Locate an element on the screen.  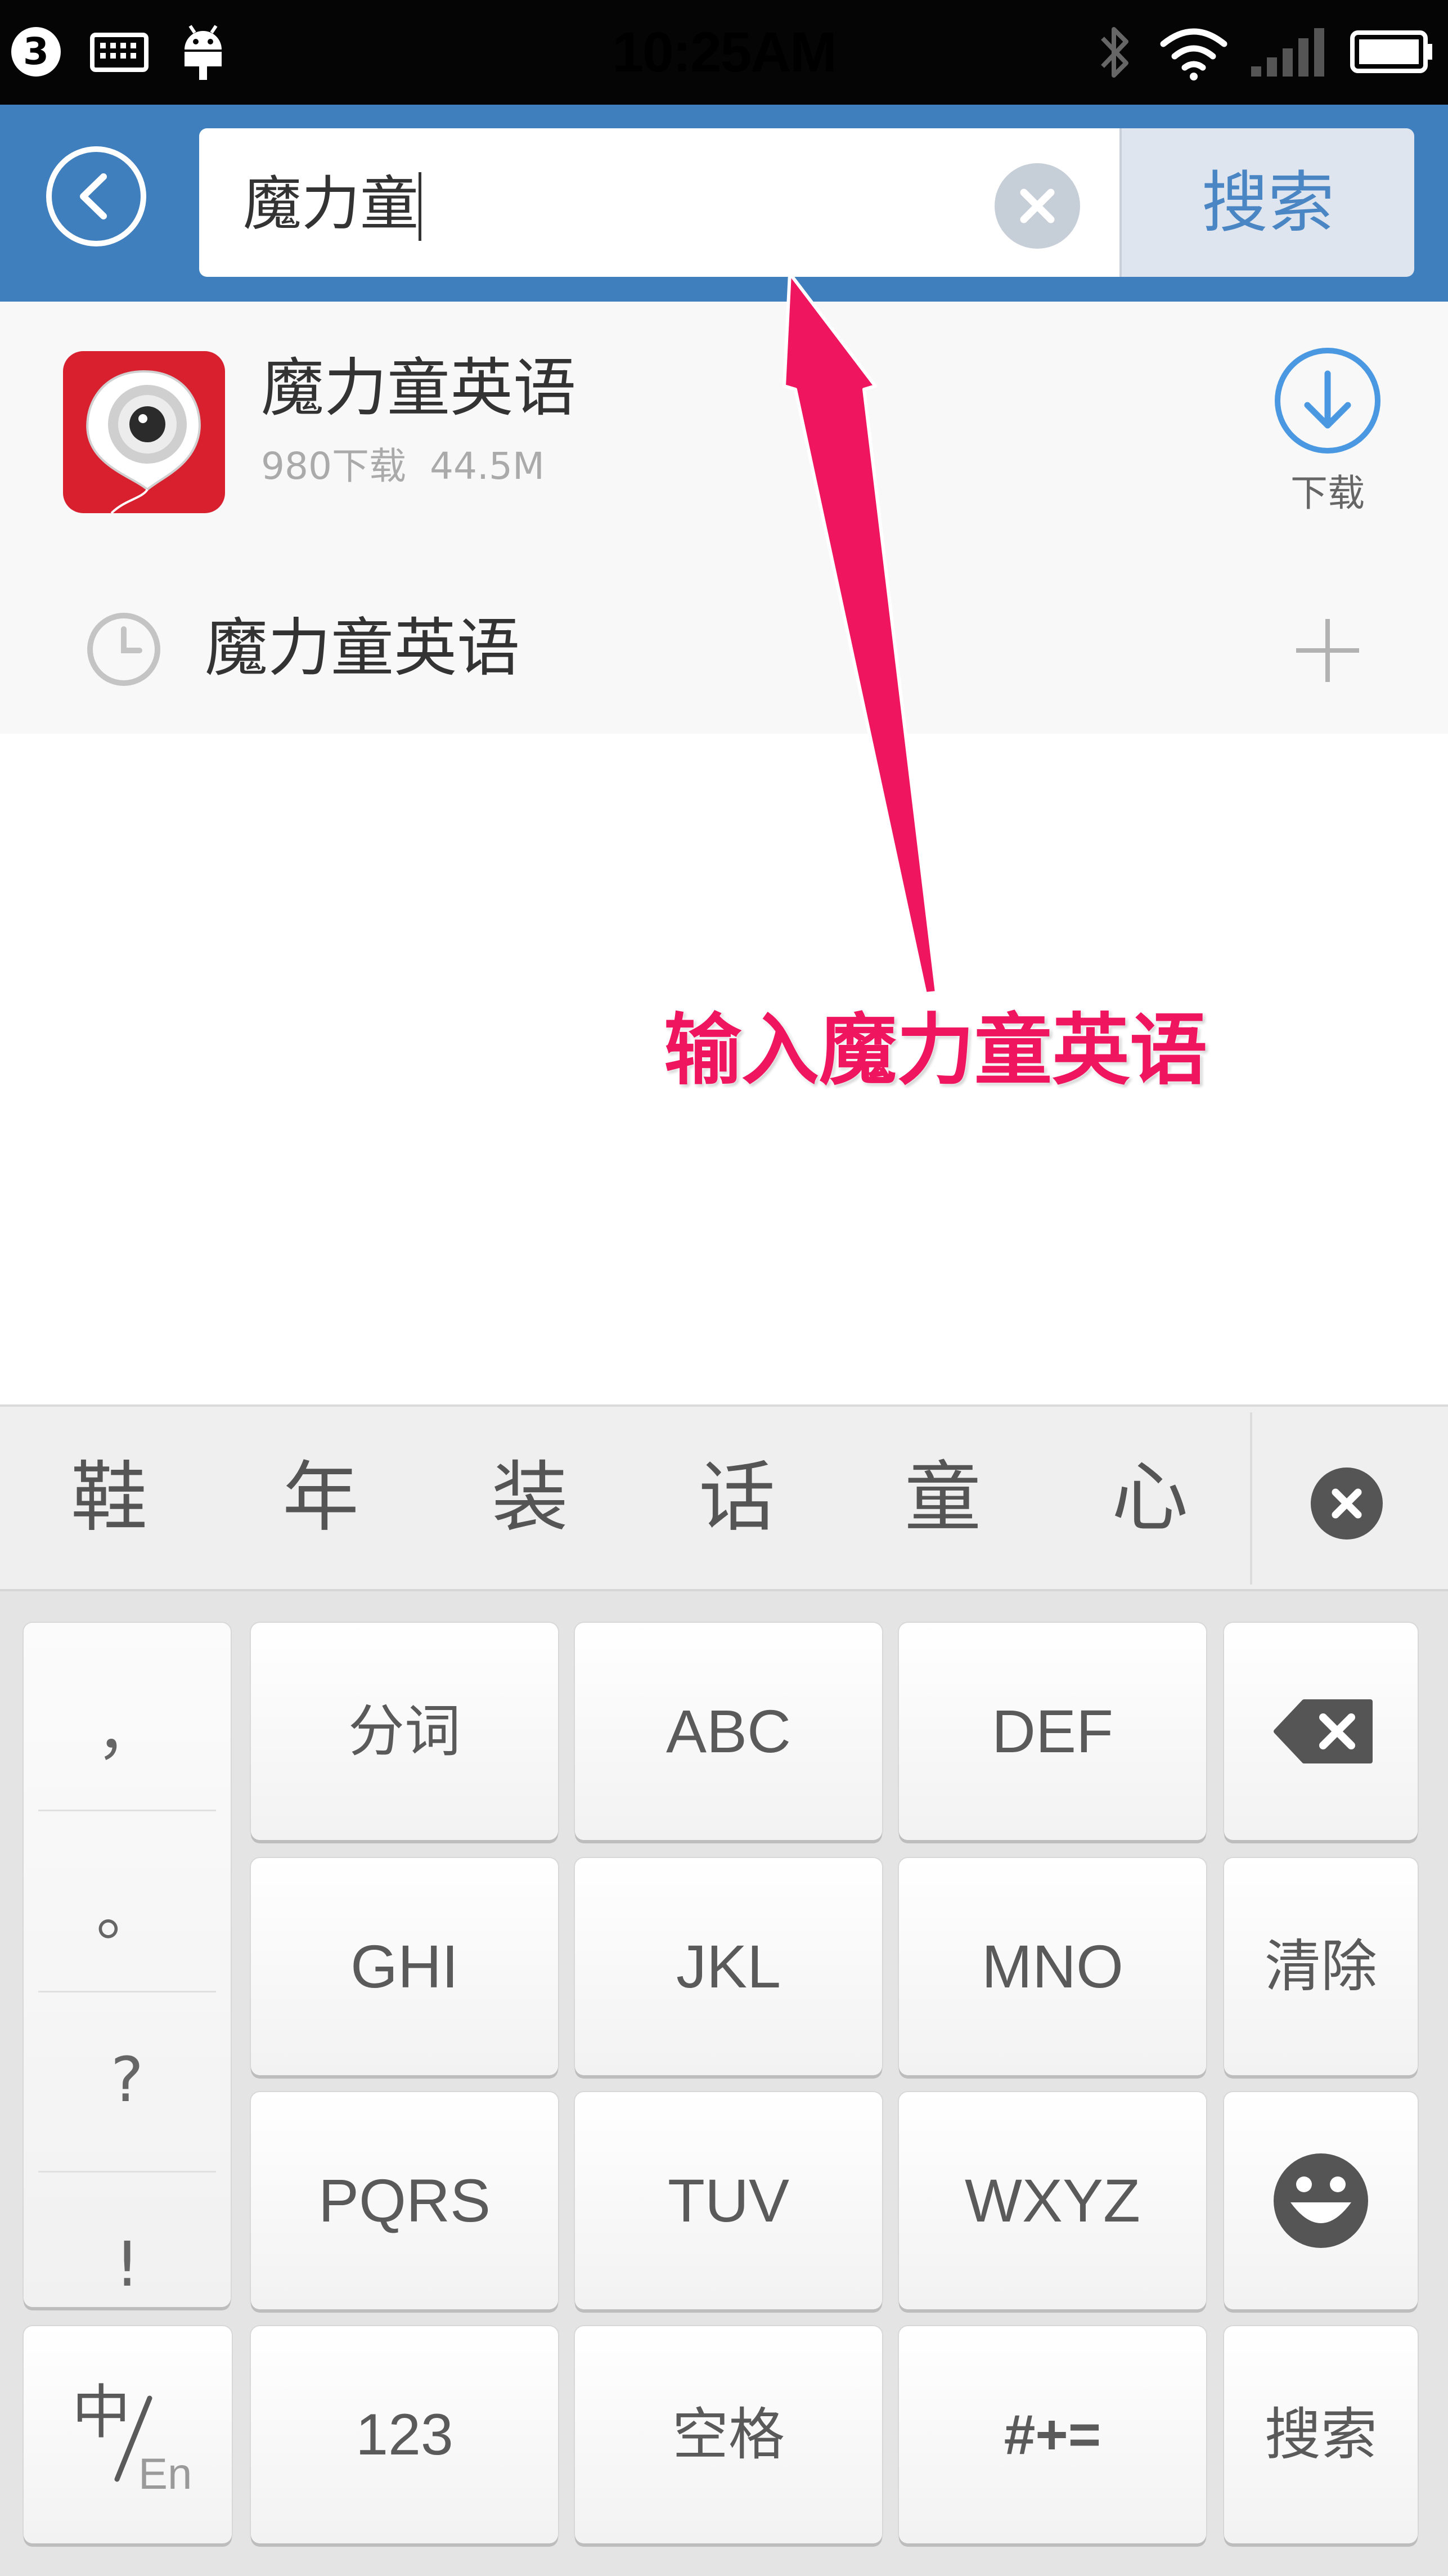
symbol-key: ， is located at coordinates (128, 1732).